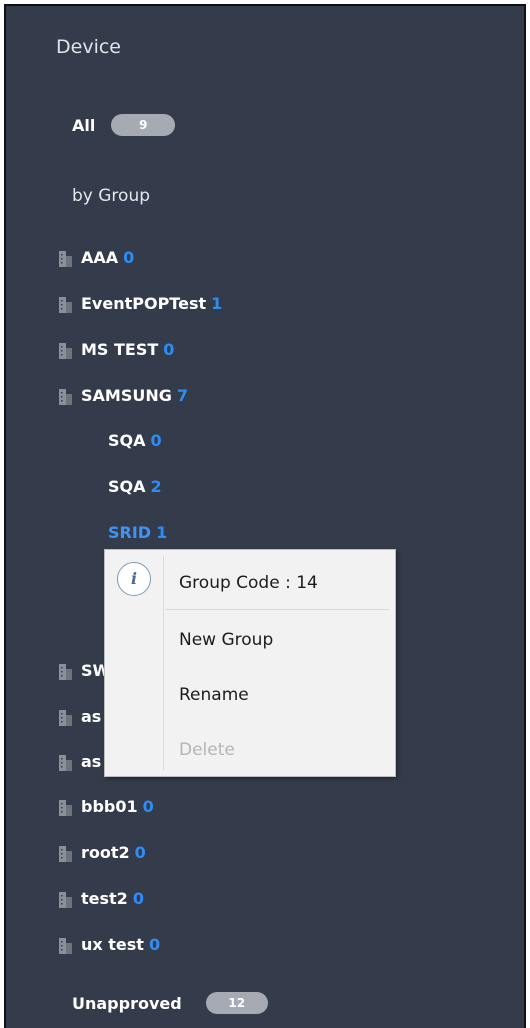 This screenshot has height=1028, width=530. I want to click on group-item-aaa: AAA 0, so click(96, 257).